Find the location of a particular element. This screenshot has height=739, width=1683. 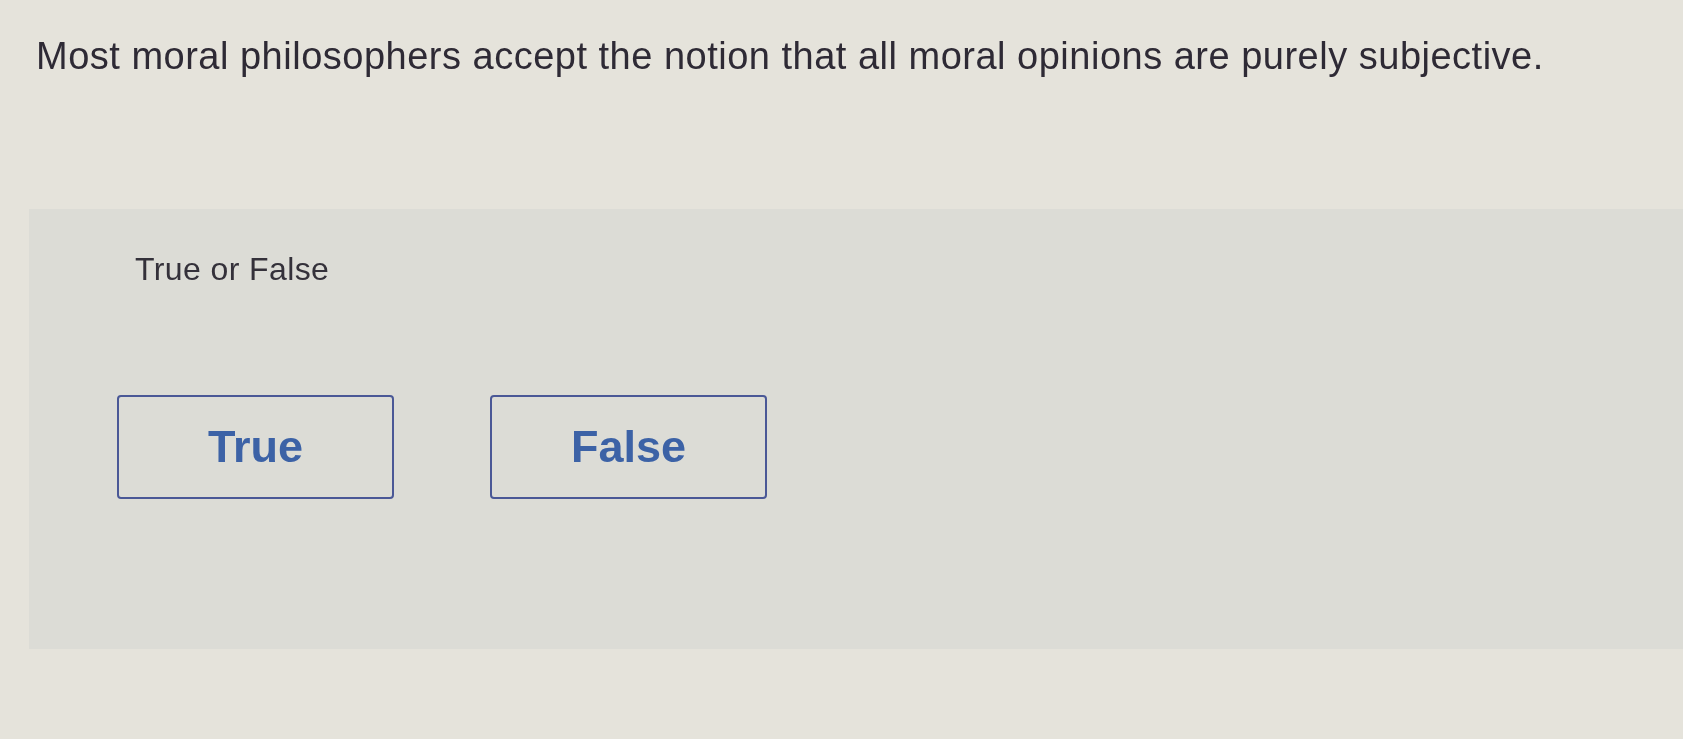

question-type-label: True or False is located at coordinates (232, 269).